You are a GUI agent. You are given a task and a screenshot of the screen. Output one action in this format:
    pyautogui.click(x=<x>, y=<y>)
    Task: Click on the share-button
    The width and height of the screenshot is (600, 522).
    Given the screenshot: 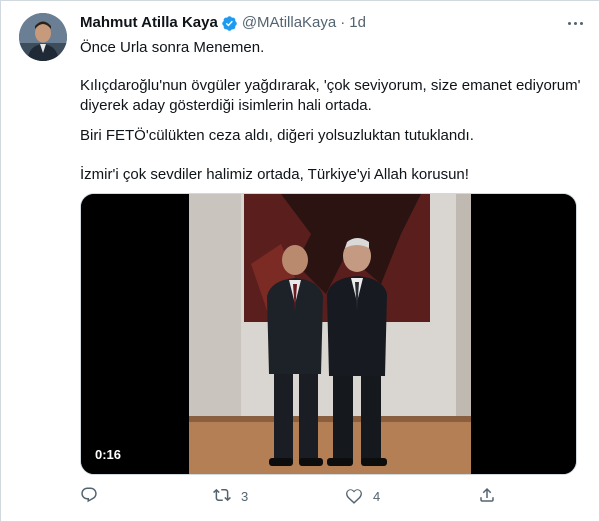 What is the action you would take?
    pyautogui.click(x=487, y=496)
    